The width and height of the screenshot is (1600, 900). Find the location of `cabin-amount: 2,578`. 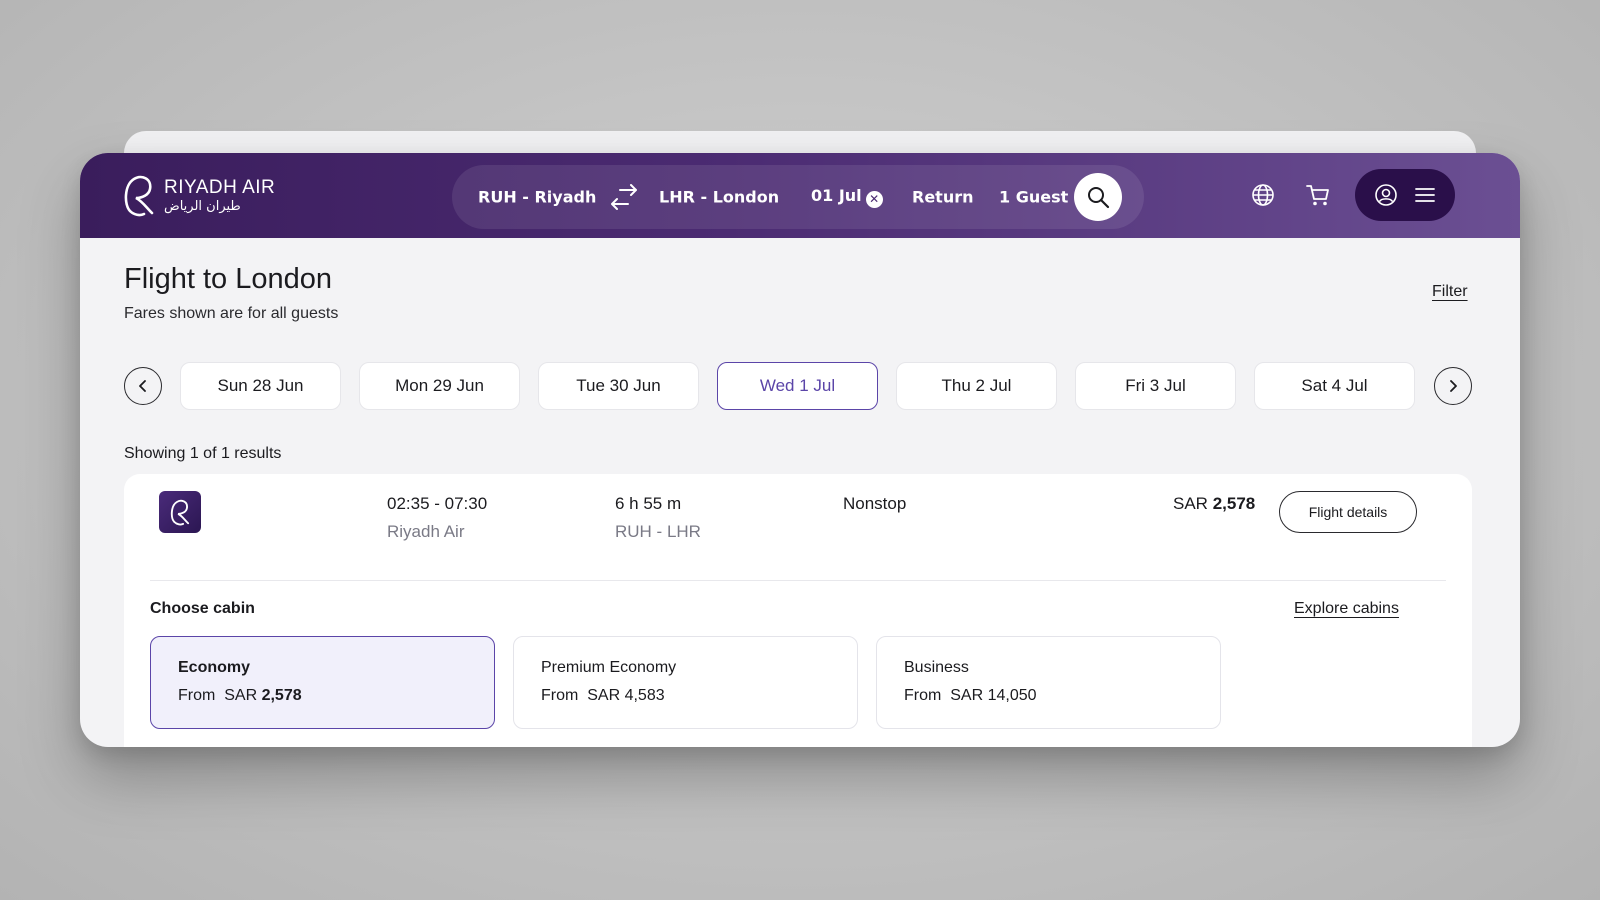

cabin-amount: 2,578 is located at coordinates (281, 695).